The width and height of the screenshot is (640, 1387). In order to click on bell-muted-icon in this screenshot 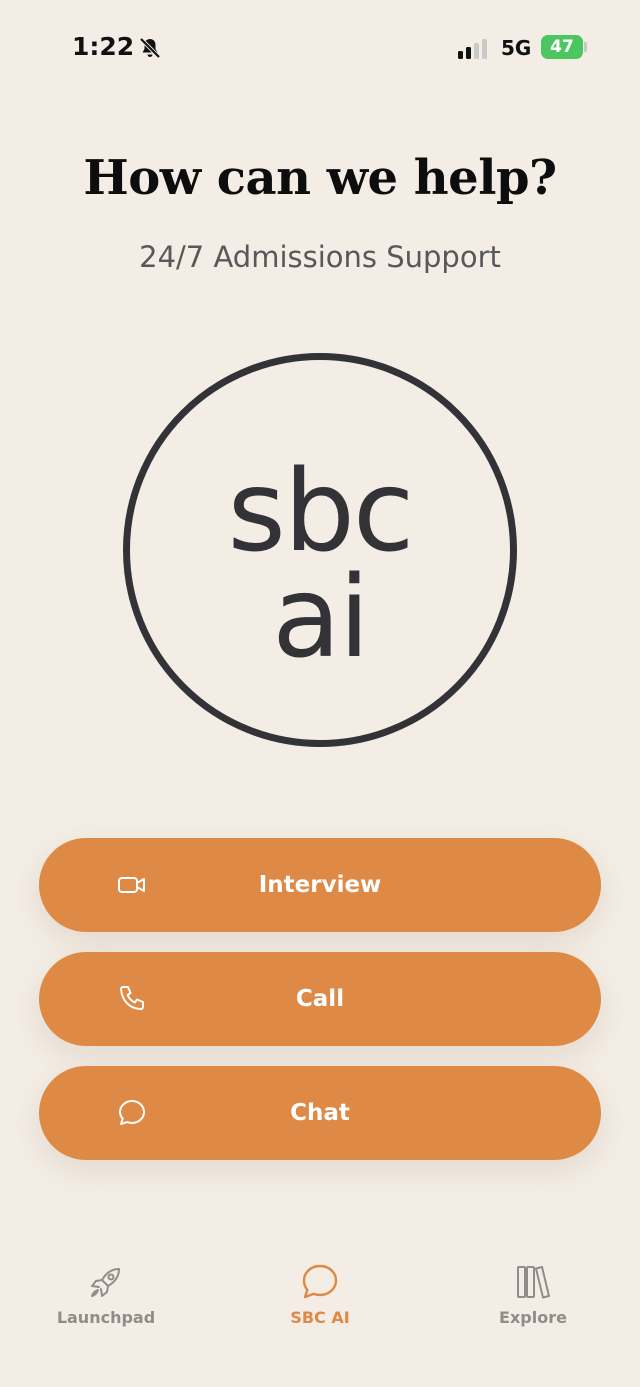, I will do `click(150, 48)`.